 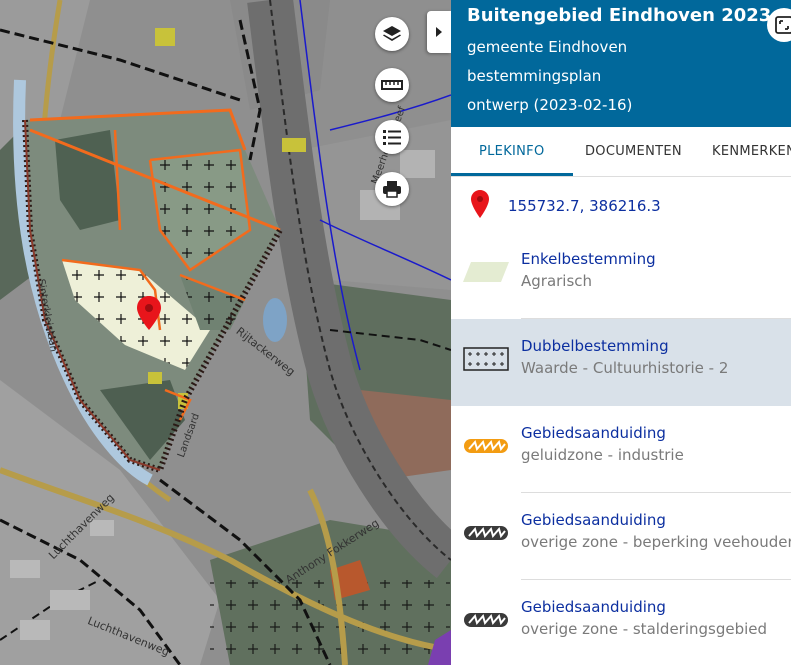 I want to click on tab-kenmerken: KENMERKEN, so click(x=751, y=151).